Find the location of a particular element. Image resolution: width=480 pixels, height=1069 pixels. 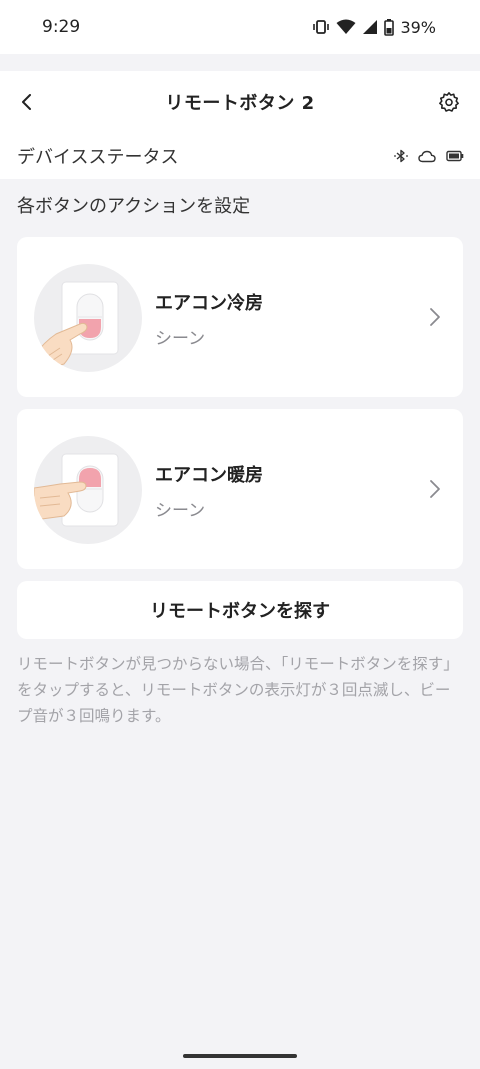

page-title: リモートボタン 2 is located at coordinates (240, 103).